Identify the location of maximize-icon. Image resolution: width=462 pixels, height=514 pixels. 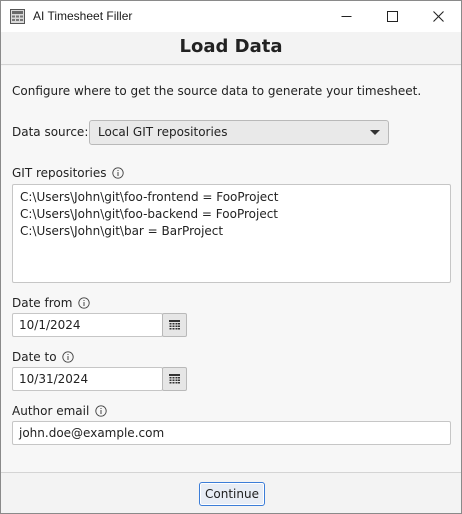
(392, 16).